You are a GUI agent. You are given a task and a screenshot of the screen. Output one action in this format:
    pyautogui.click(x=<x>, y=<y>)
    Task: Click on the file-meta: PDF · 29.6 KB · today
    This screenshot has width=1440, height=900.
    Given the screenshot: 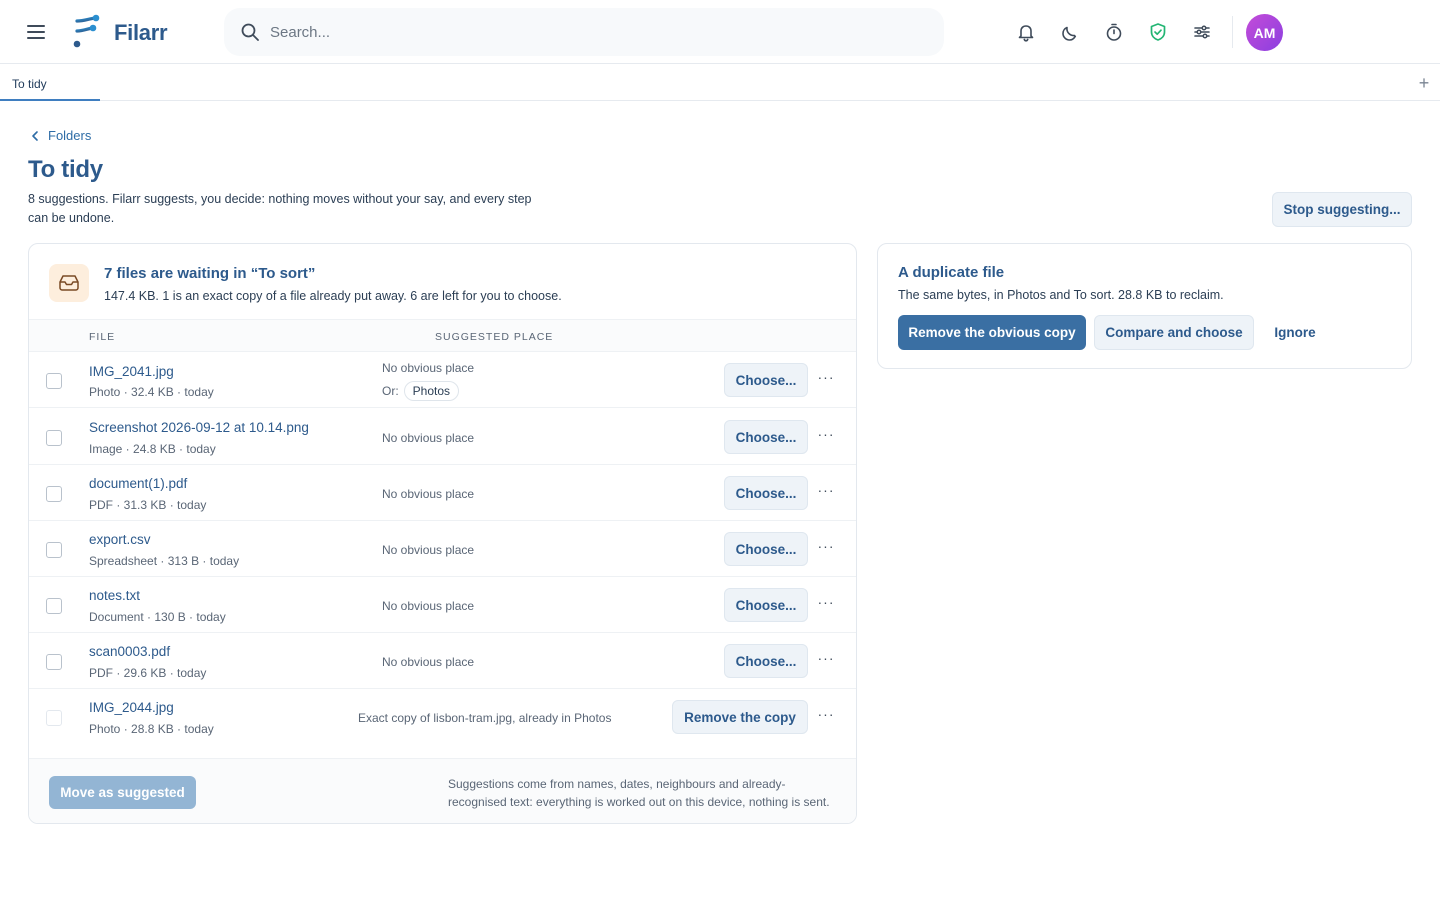 What is the action you would take?
    pyautogui.click(x=148, y=673)
    